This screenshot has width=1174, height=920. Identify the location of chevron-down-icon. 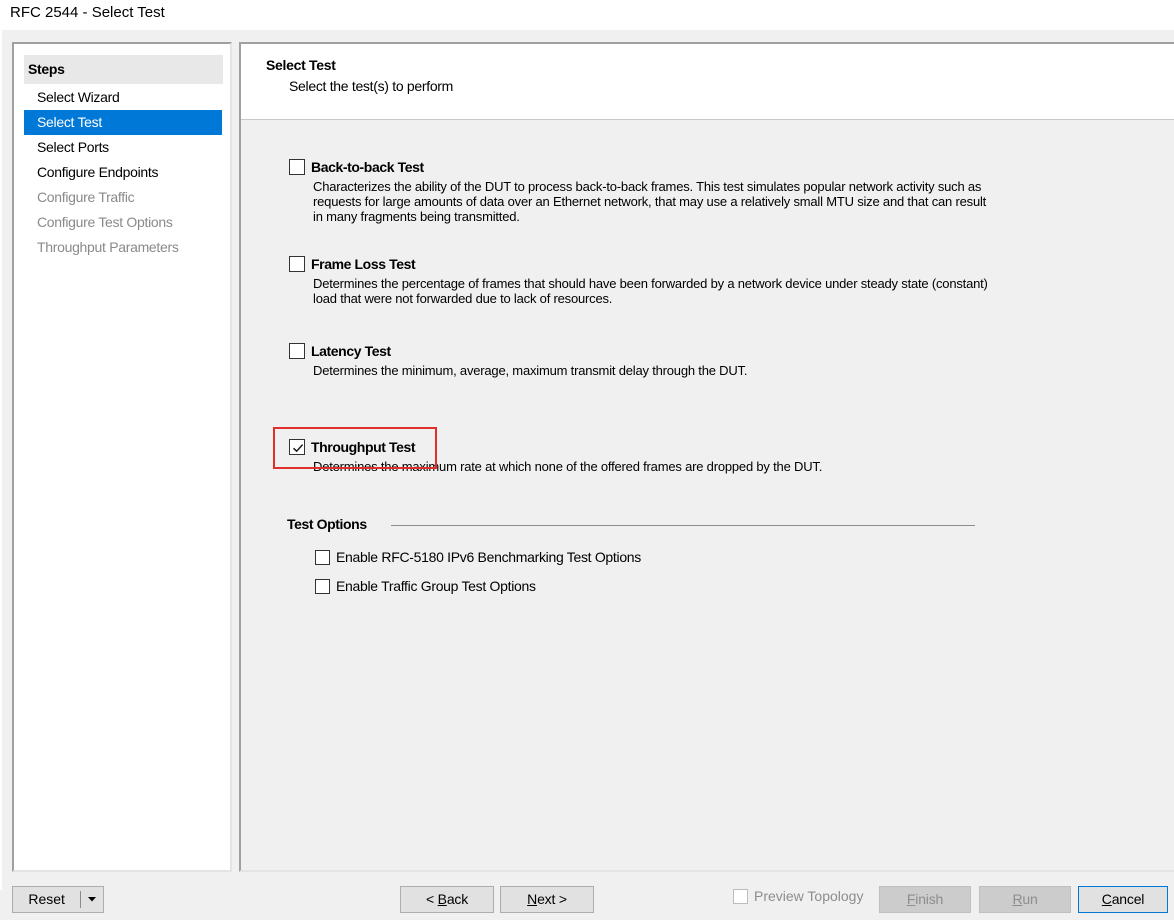
(92, 899).